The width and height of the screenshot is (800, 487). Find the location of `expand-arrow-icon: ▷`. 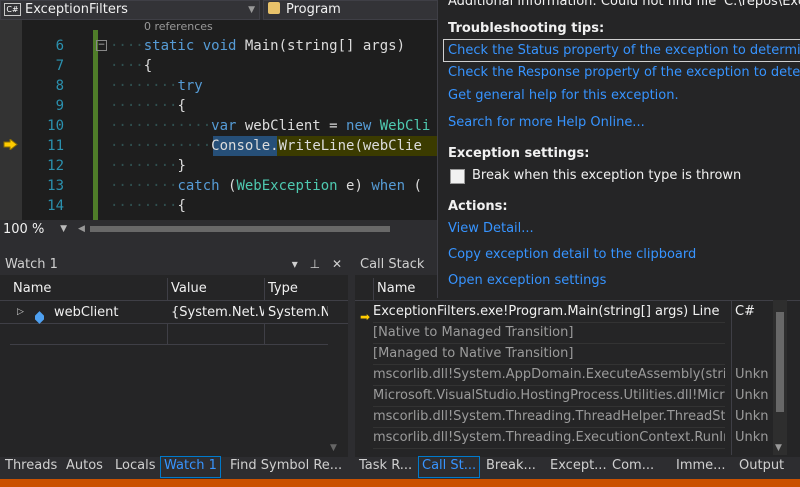

expand-arrow-icon: ▷ is located at coordinates (20, 312).